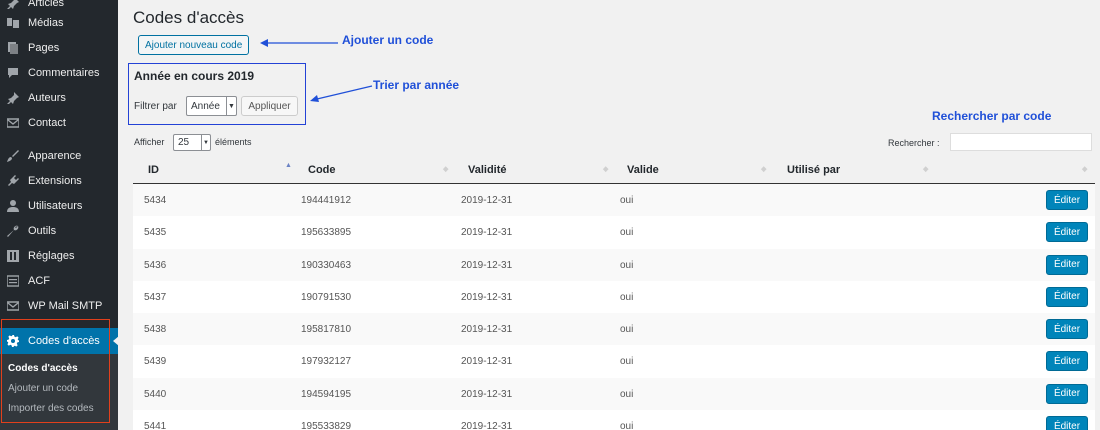 Image resolution: width=1100 pixels, height=430 pixels. I want to click on table-row: 5439 197932127 2019-12-31 oui Éditer, so click(614, 361).